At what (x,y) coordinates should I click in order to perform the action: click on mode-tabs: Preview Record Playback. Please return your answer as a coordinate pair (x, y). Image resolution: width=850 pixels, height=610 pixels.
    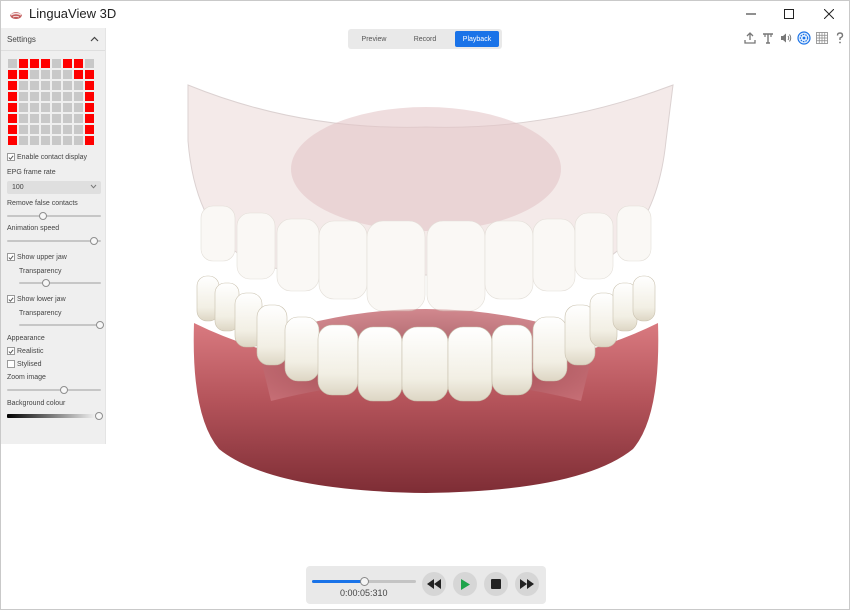
    Looking at the image, I should click on (425, 39).